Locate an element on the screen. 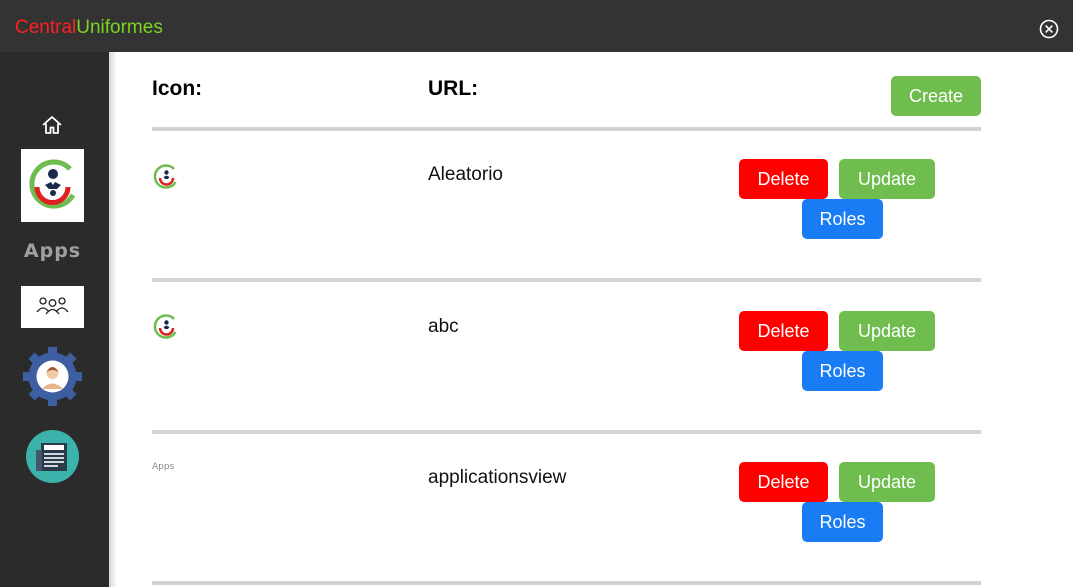 This screenshot has height=587, width=1073. news-icon is located at coordinates (52, 456).